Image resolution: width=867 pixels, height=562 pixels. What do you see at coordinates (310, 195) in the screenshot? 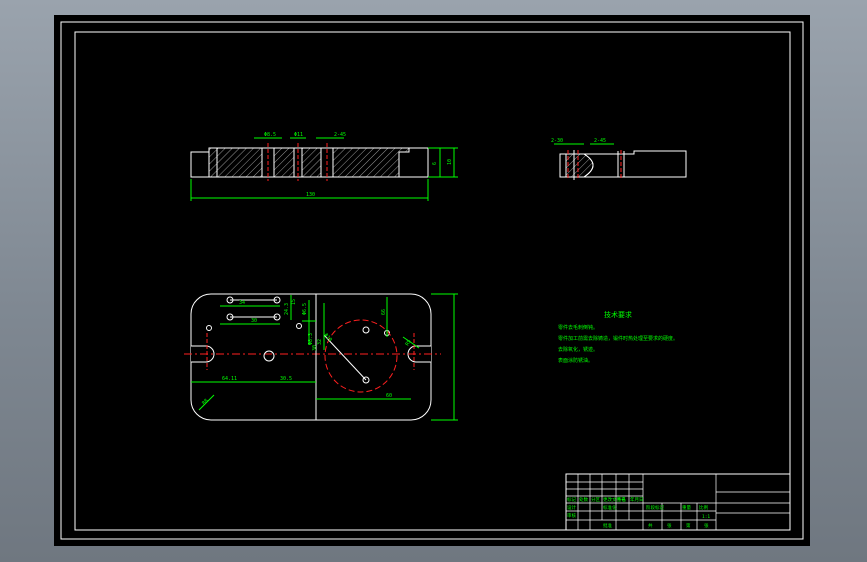
I see `dim-front-length: 130` at bounding box center [310, 195].